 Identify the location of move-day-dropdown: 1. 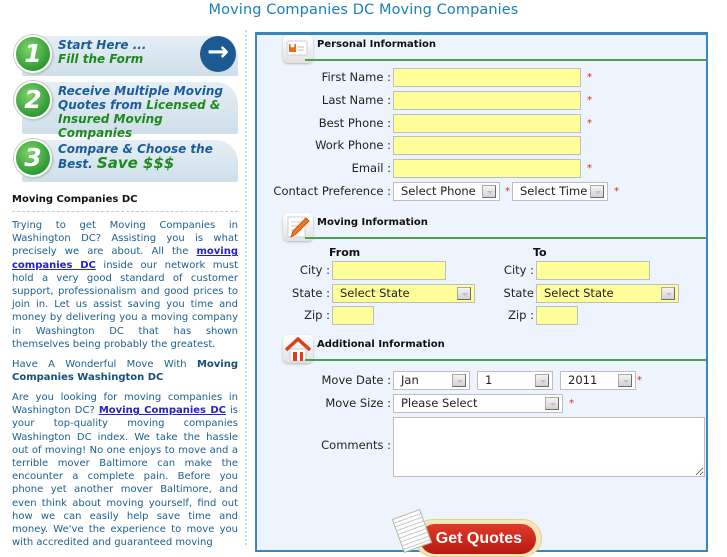
(515, 380).